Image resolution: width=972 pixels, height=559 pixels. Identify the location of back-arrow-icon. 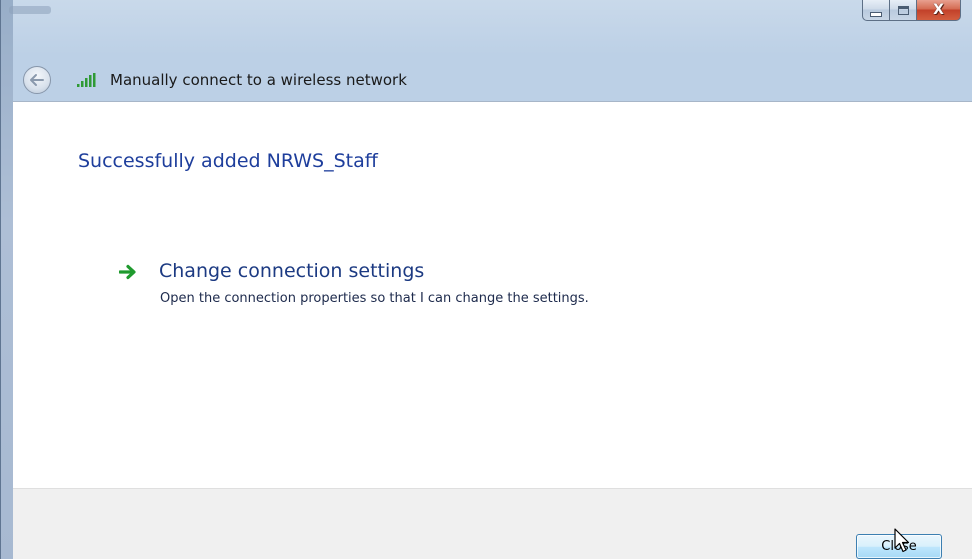
(37, 80).